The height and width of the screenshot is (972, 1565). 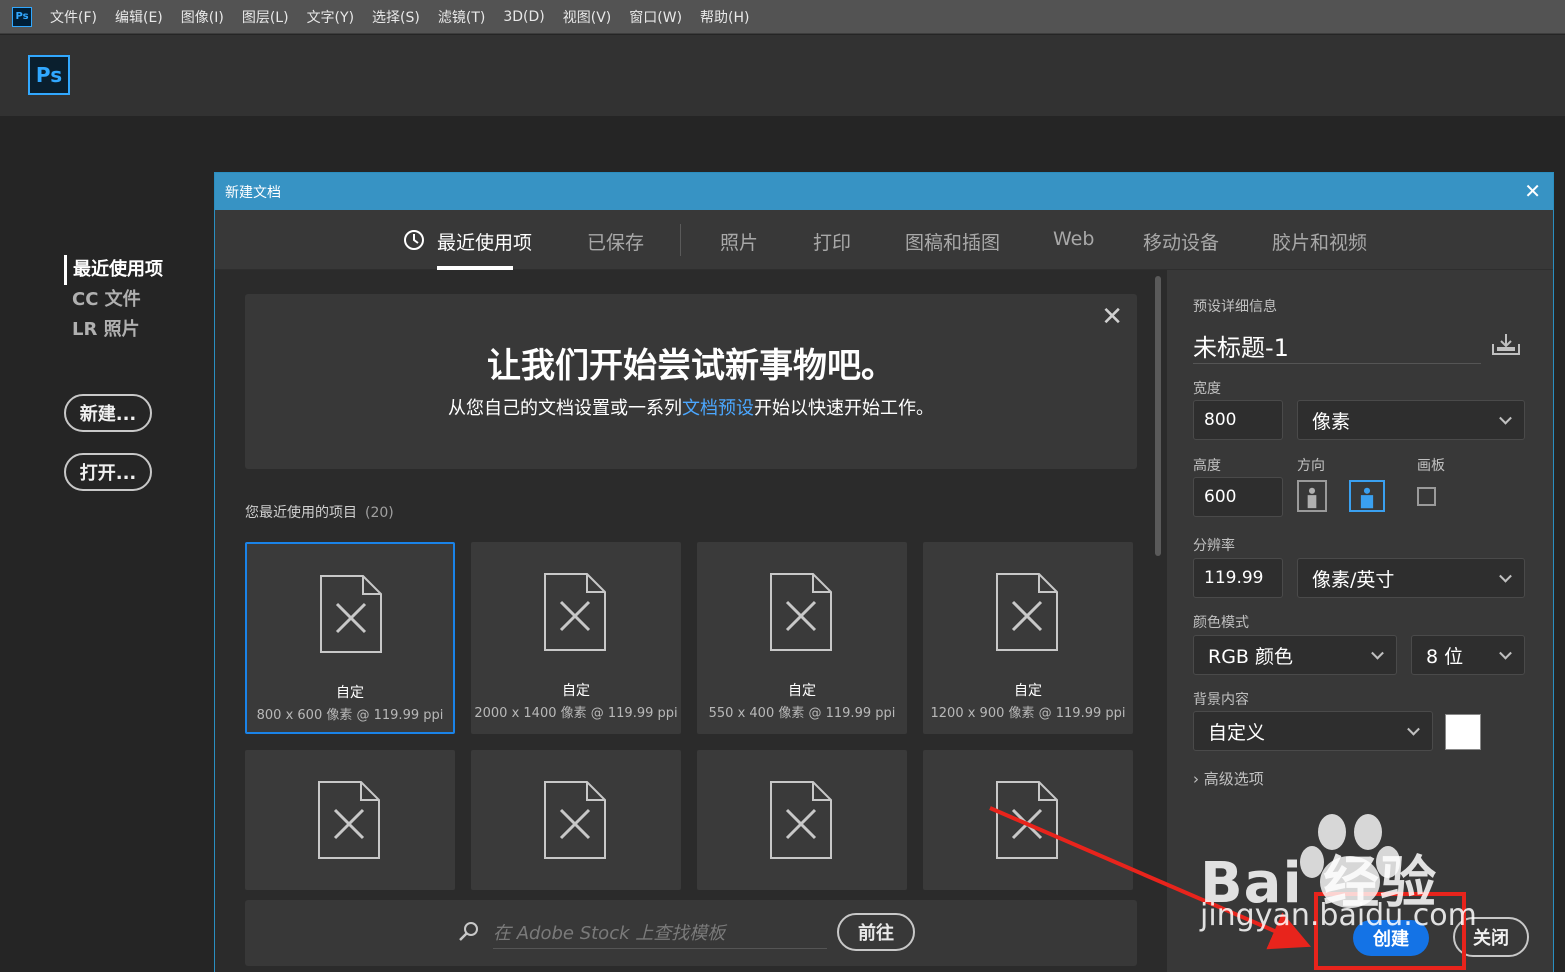 I want to click on watermark-url: jingyan.baidu.com, so click(x=1338, y=915).